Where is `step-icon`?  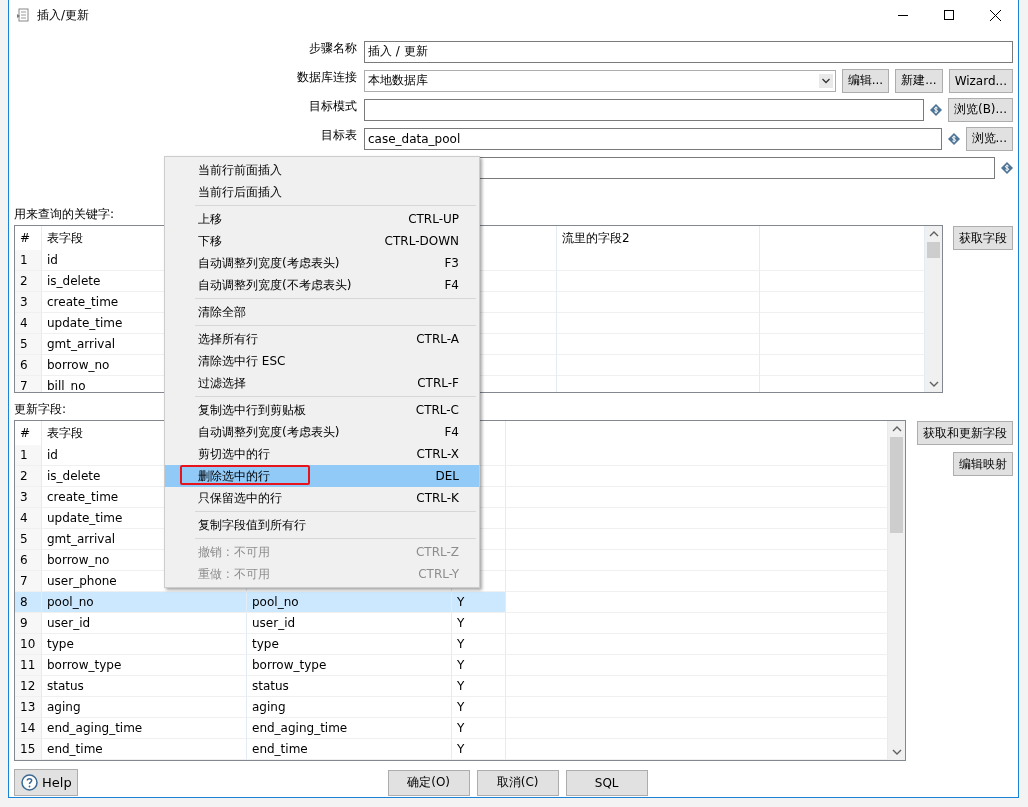 step-icon is located at coordinates (23, 15).